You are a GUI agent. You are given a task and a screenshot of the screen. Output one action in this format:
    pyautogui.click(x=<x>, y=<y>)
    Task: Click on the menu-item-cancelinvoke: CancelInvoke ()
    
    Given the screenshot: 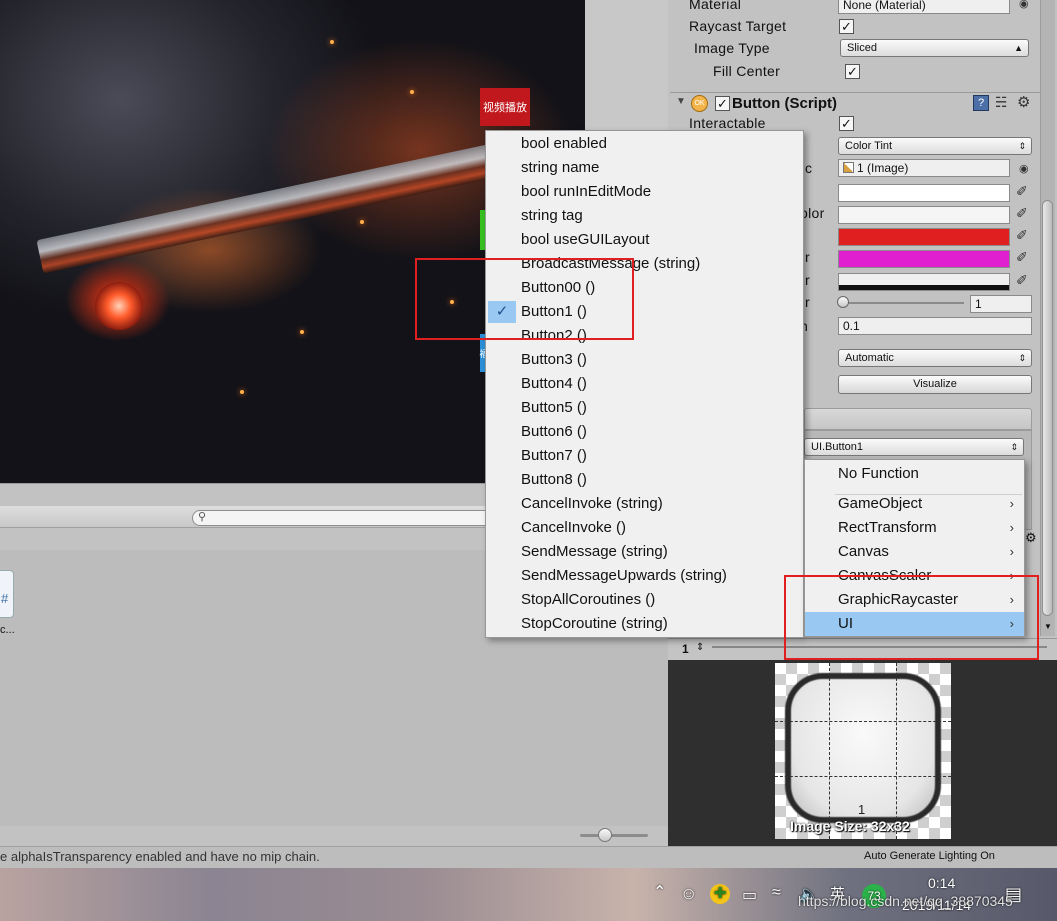 What is the action you would take?
    pyautogui.click(x=644, y=528)
    